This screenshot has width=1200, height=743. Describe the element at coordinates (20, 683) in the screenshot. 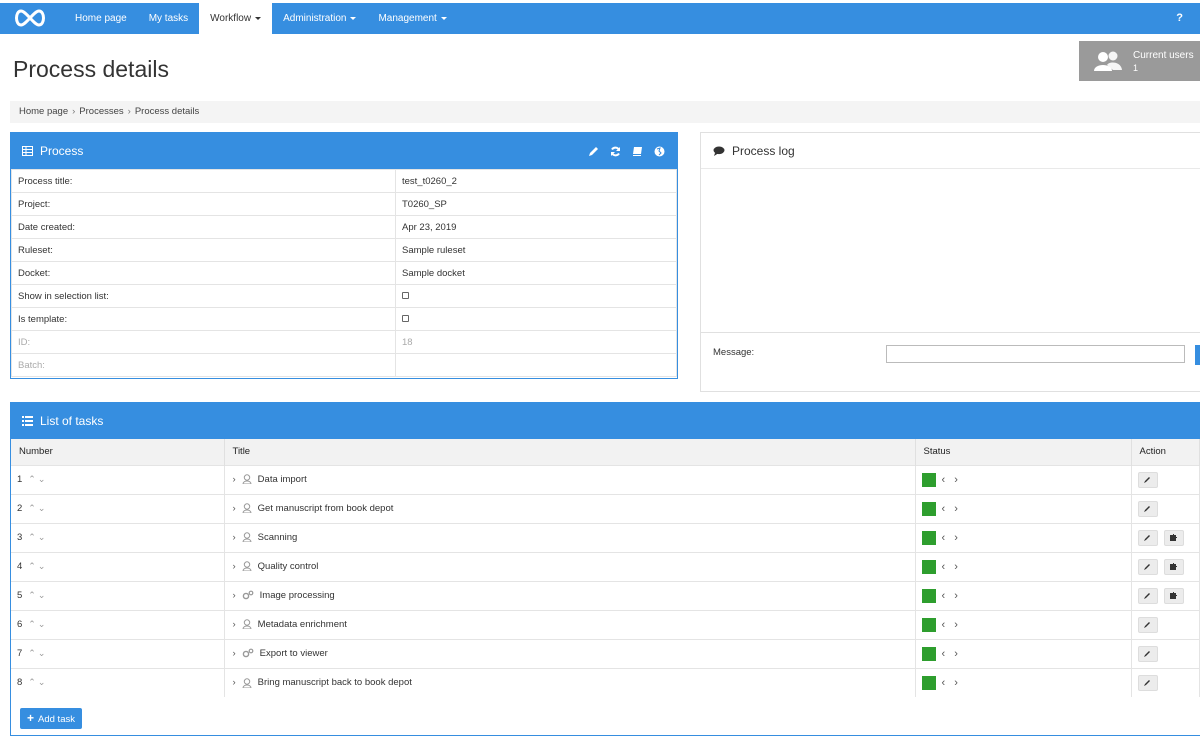

I see `task-number: 8` at that location.